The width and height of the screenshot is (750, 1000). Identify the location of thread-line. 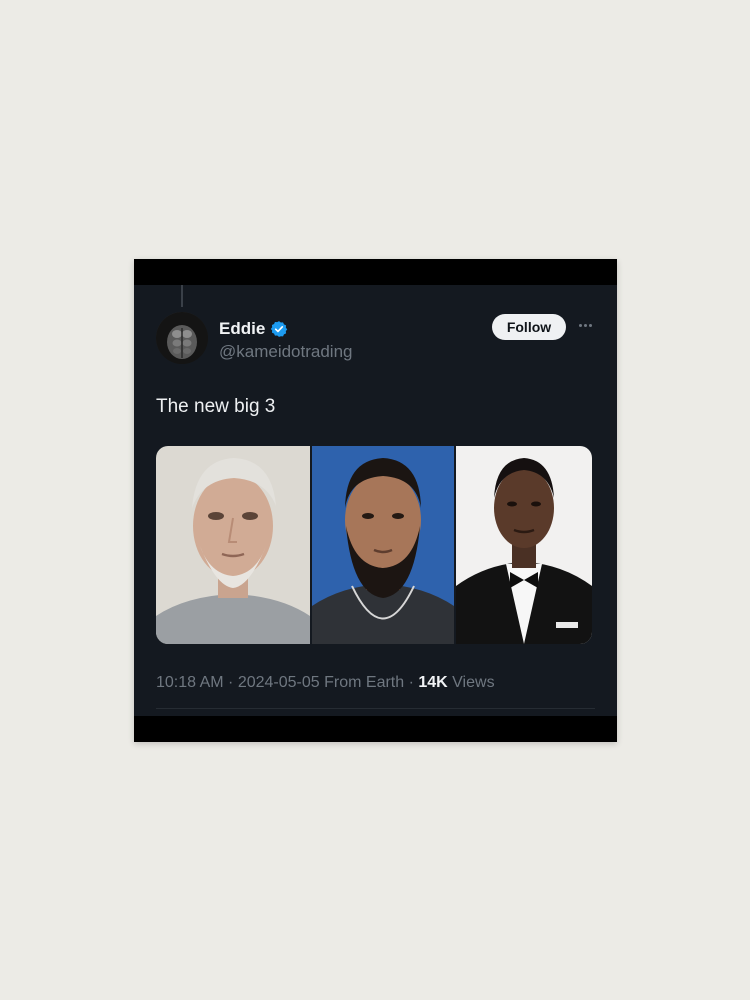
(182, 296).